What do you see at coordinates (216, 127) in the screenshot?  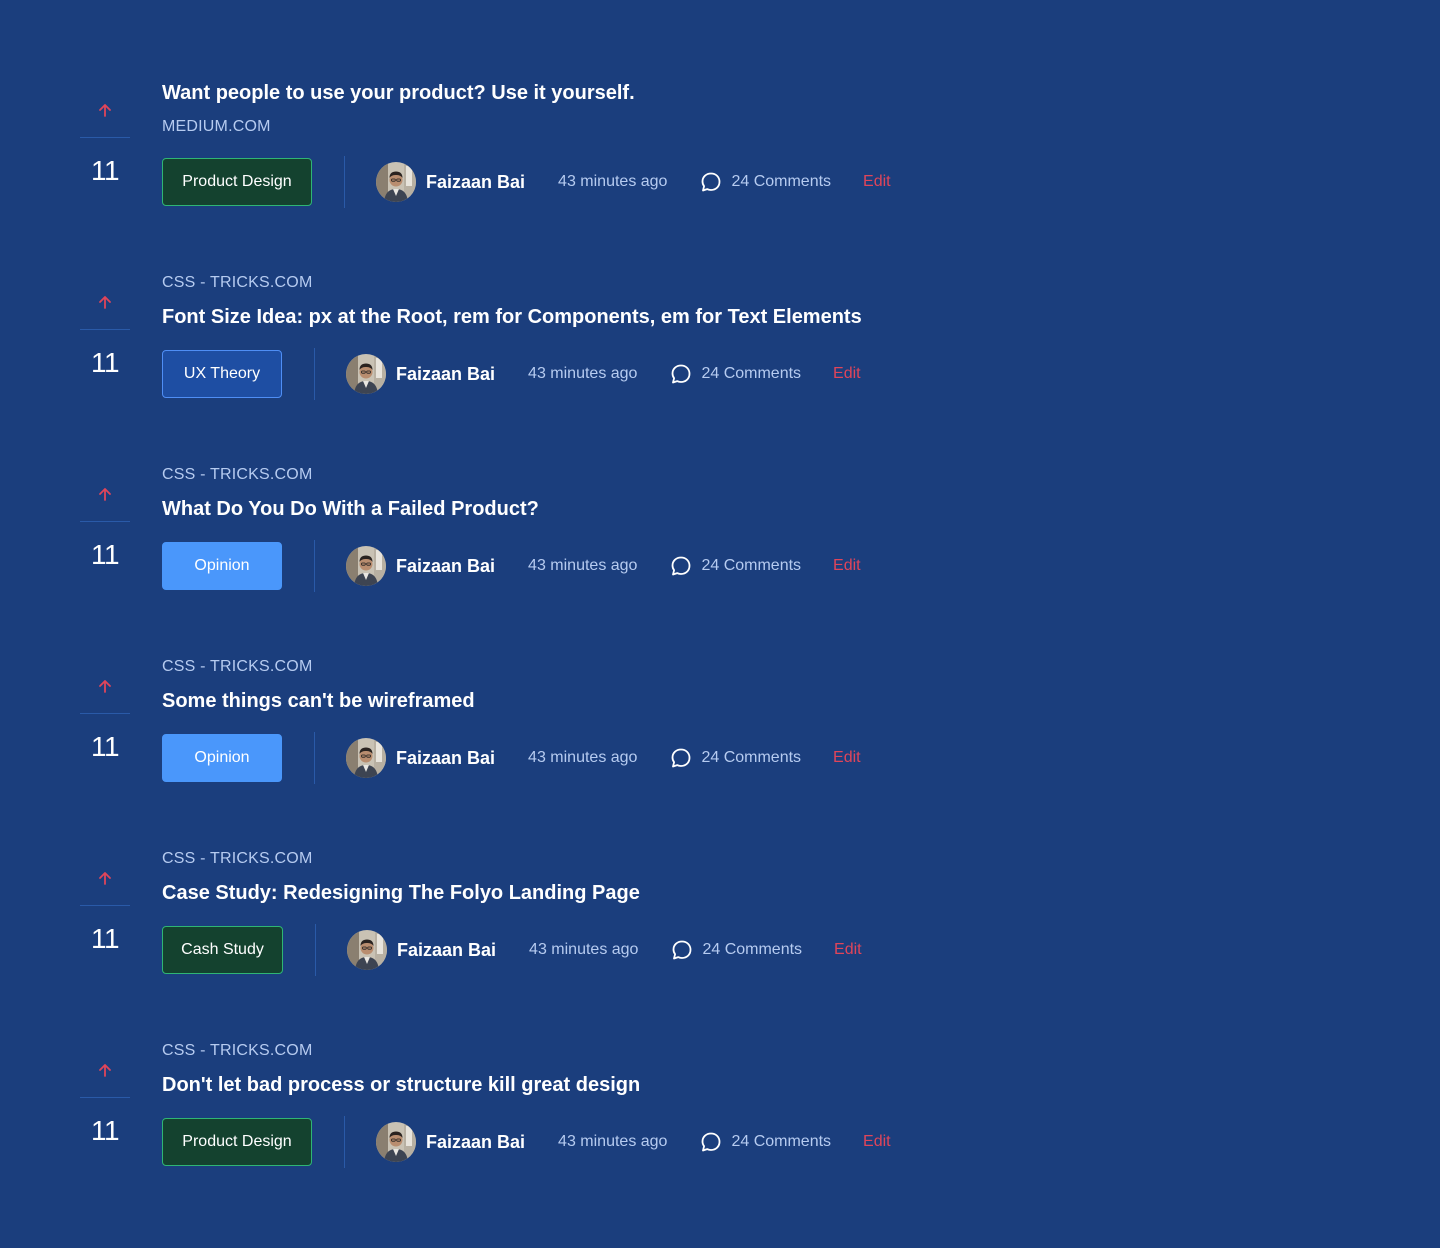 I see `post-source: MEDIUM.COM` at bounding box center [216, 127].